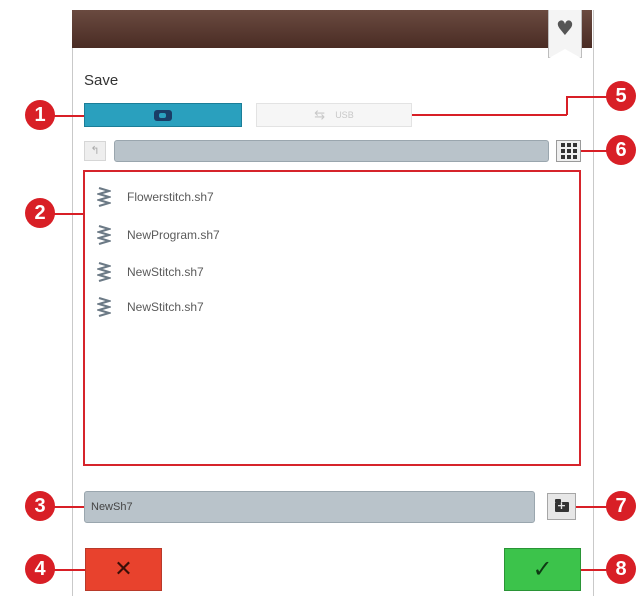 This screenshot has height=596, width=641. I want to click on callout-leader-5c, so click(588, 97).